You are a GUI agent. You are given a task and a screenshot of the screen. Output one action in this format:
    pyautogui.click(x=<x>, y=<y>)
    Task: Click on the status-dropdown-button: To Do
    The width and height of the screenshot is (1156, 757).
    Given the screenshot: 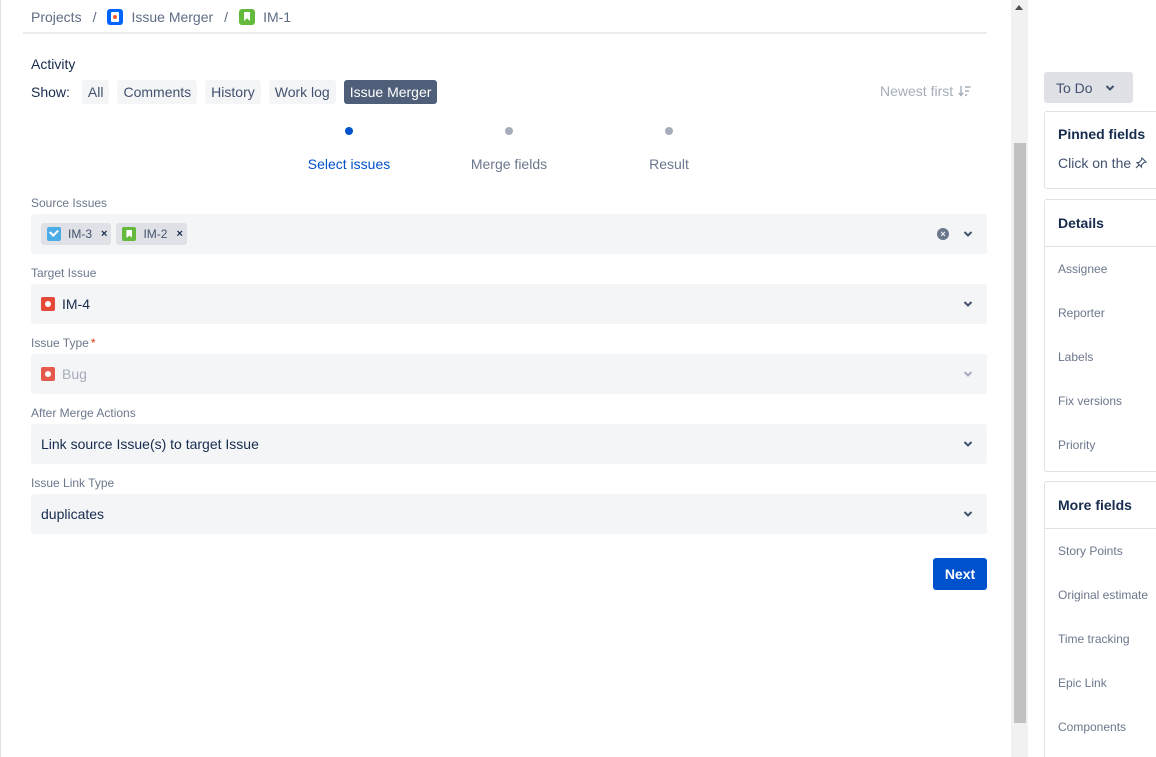 What is the action you would take?
    pyautogui.click(x=1088, y=87)
    